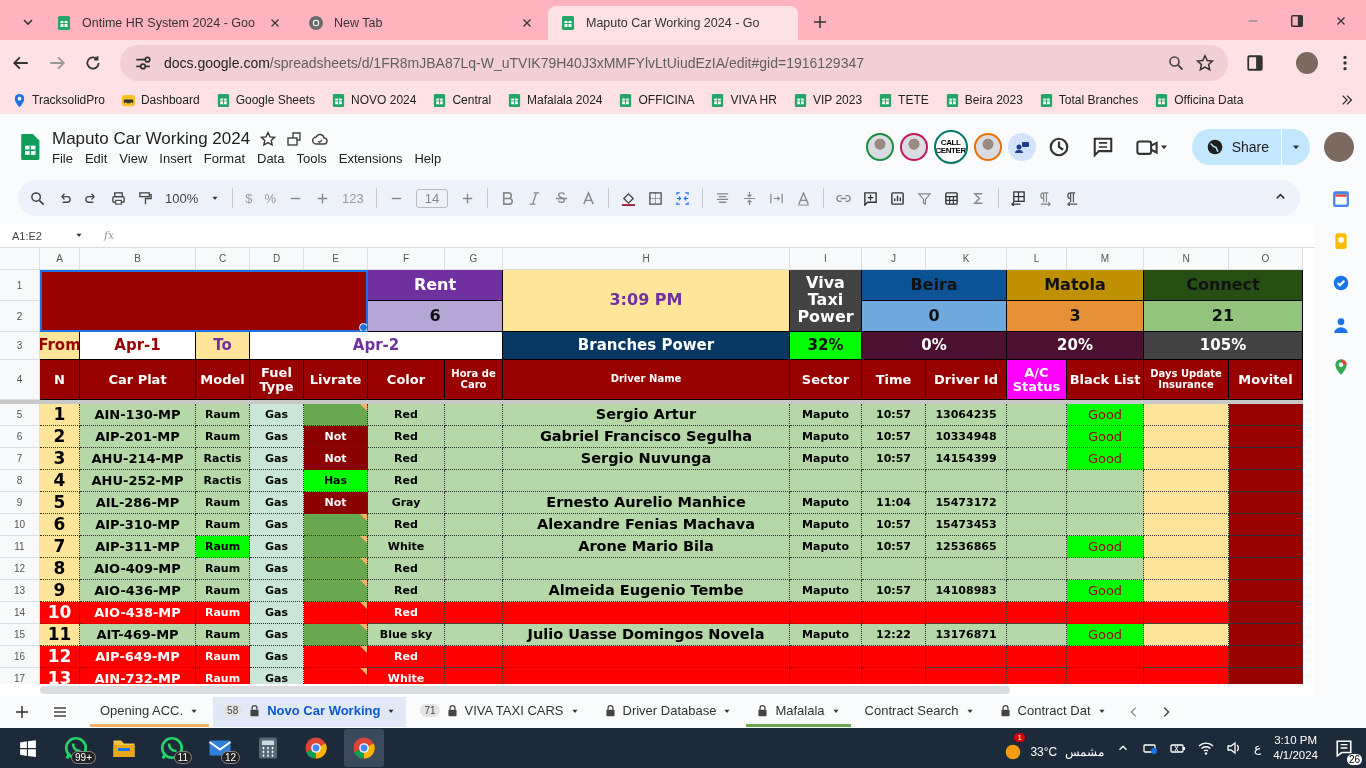 The height and width of the screenshot is (768, 1366). What do you see at coordinates (133, 158) in the screenshot?
I see `menu-item: View` at bounding box center [133, 158].